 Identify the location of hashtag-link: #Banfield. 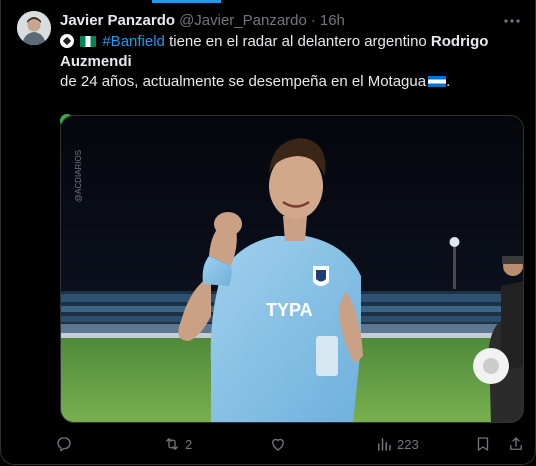
(133, 41).